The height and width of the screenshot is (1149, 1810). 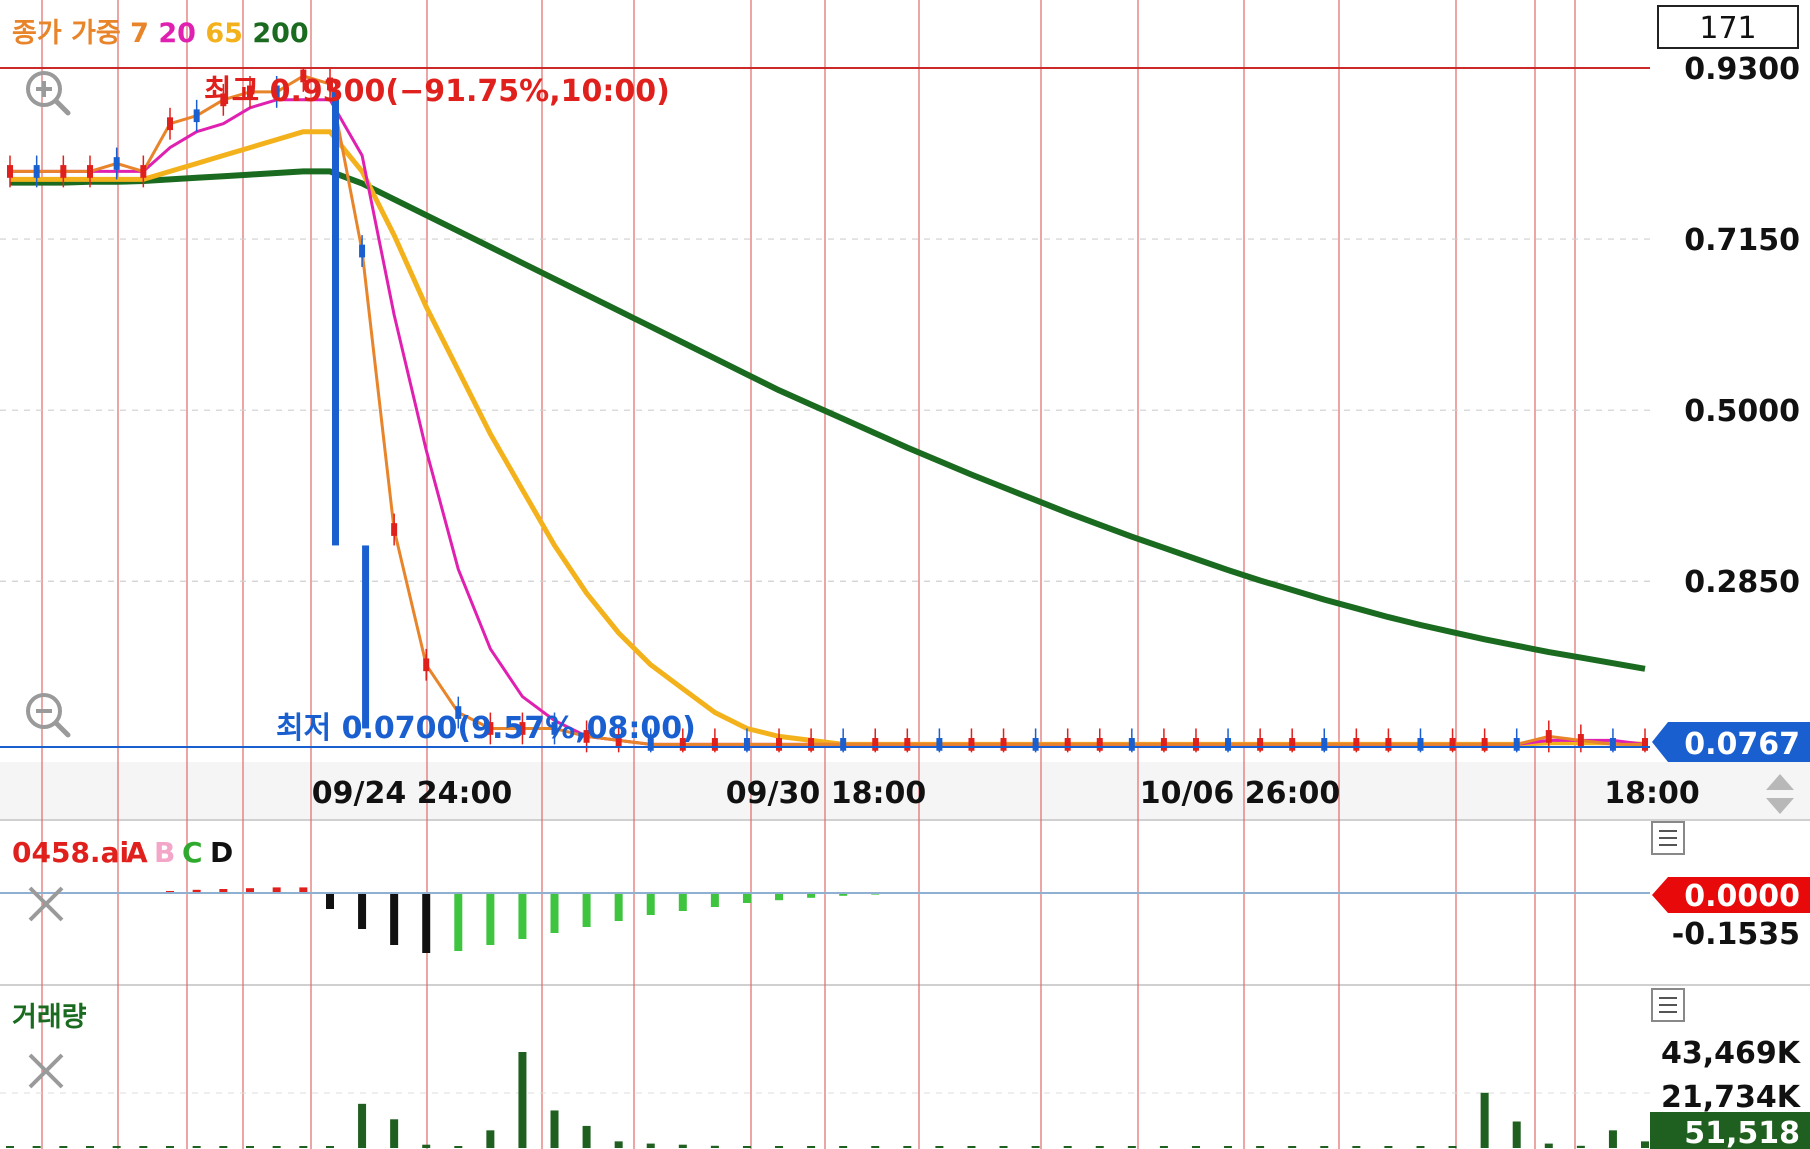 I want to click on indicator-current-value: 0.0000, so click(x=1742, y=896).